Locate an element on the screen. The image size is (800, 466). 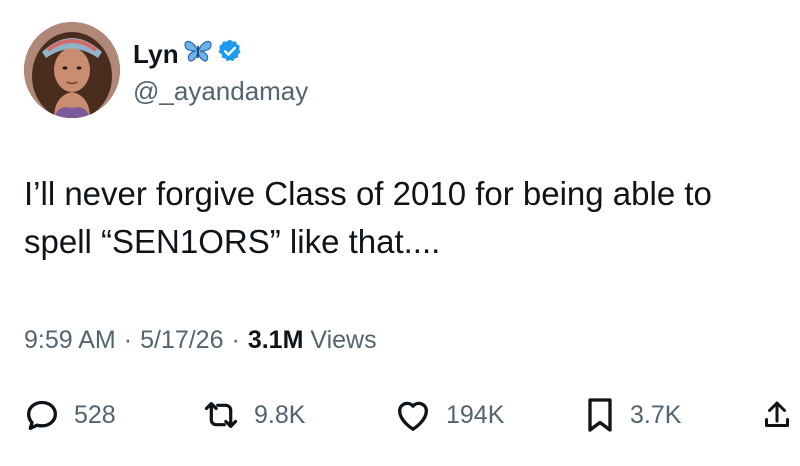
tweet-meta: 9:59 AM · 5/17/26 · 3.1M Views is located at coordinates (200, 340).